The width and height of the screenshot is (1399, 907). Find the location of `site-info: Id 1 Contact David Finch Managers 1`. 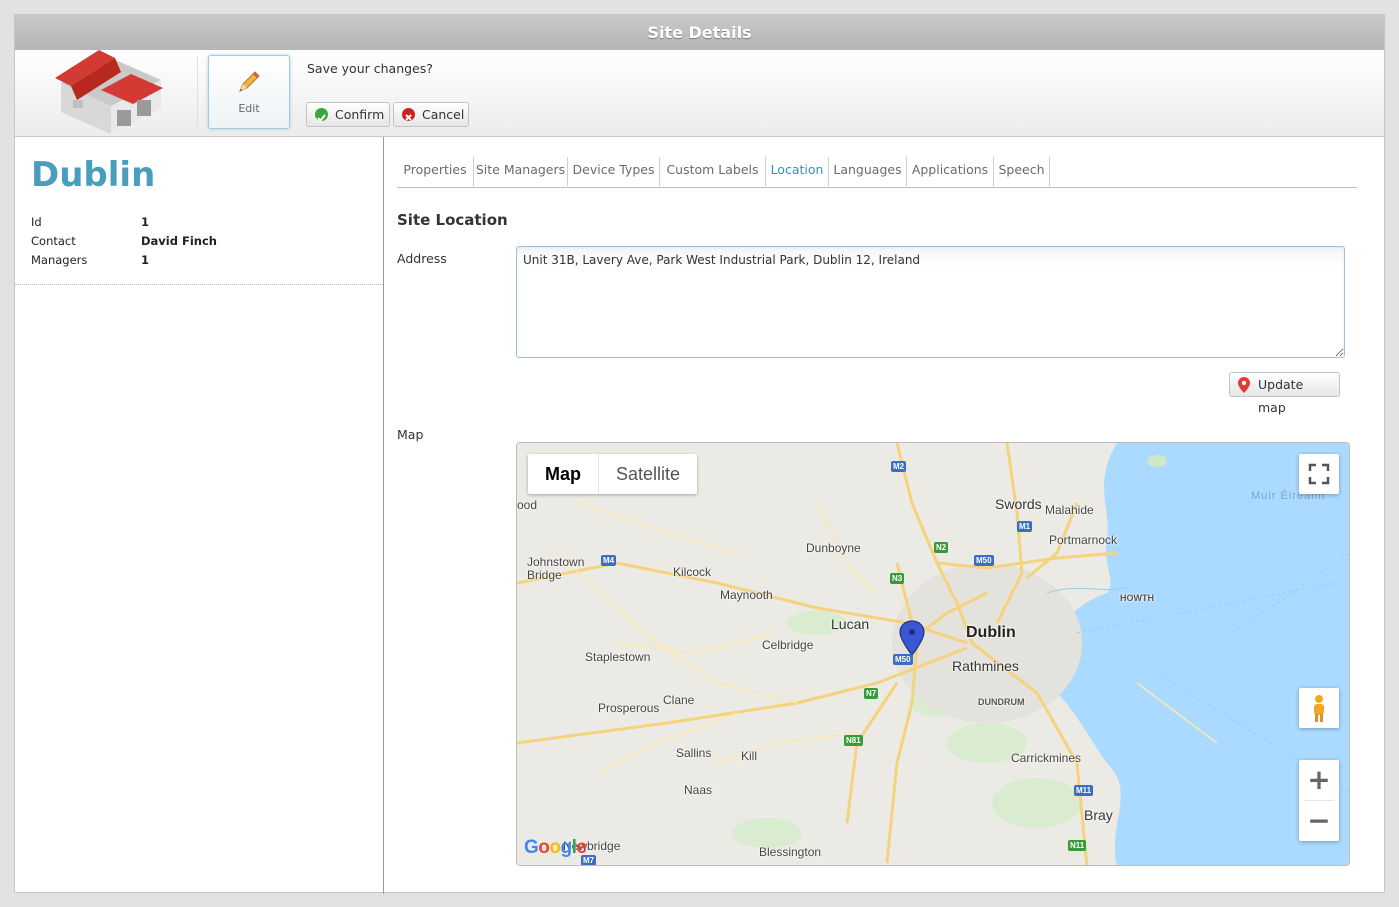

site-info: Id 1 Contact David Finch Managers 1 is located at coordinates (124, 243).